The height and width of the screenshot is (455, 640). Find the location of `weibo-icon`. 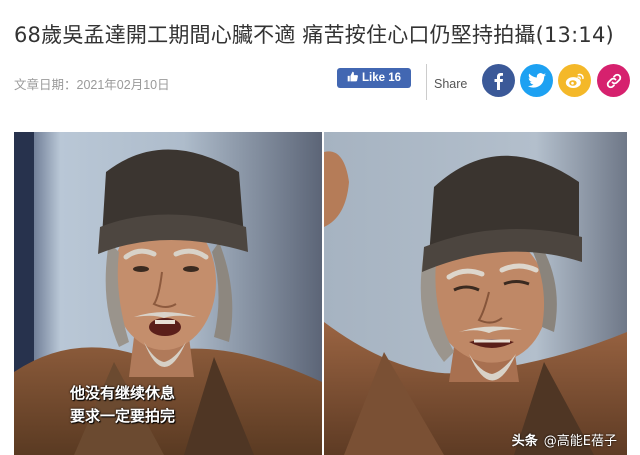

weibo-icon is located at coordinates (574, 80).